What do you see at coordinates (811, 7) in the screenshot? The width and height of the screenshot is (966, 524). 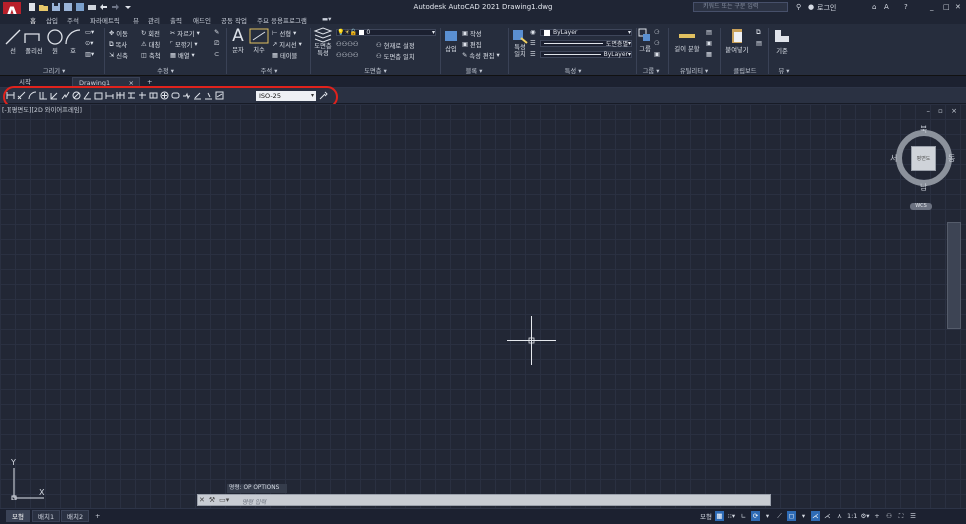 I see `user-icon: ●` at bounding box center [811, 7].